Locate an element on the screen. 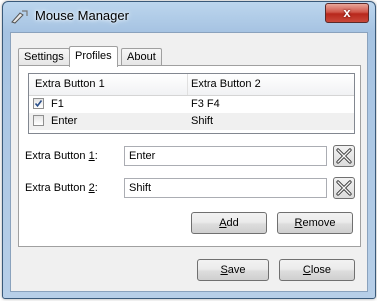 The image size is (377, 301). tab-settings-label: Settings is located at coordinates (44, 57).